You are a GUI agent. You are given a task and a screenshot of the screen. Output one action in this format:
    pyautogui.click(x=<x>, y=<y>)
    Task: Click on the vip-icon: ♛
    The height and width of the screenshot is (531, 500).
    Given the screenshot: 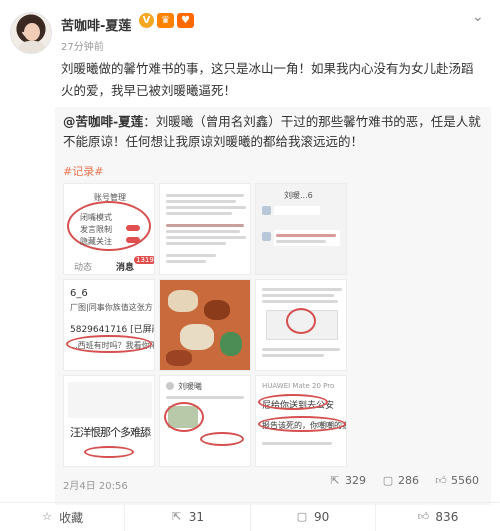 What is the action you would take?
    pyautogui.click(x=165, y=20)
    